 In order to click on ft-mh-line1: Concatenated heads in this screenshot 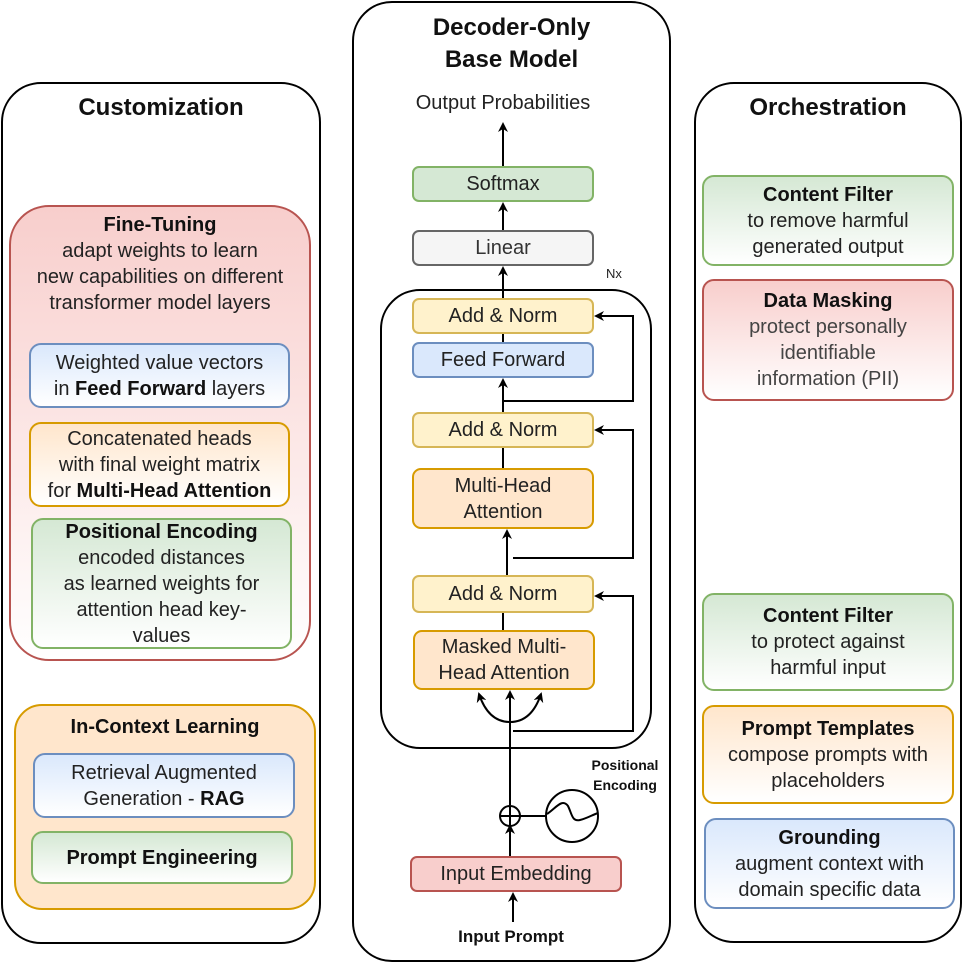, I will do `click(159, 438)`.